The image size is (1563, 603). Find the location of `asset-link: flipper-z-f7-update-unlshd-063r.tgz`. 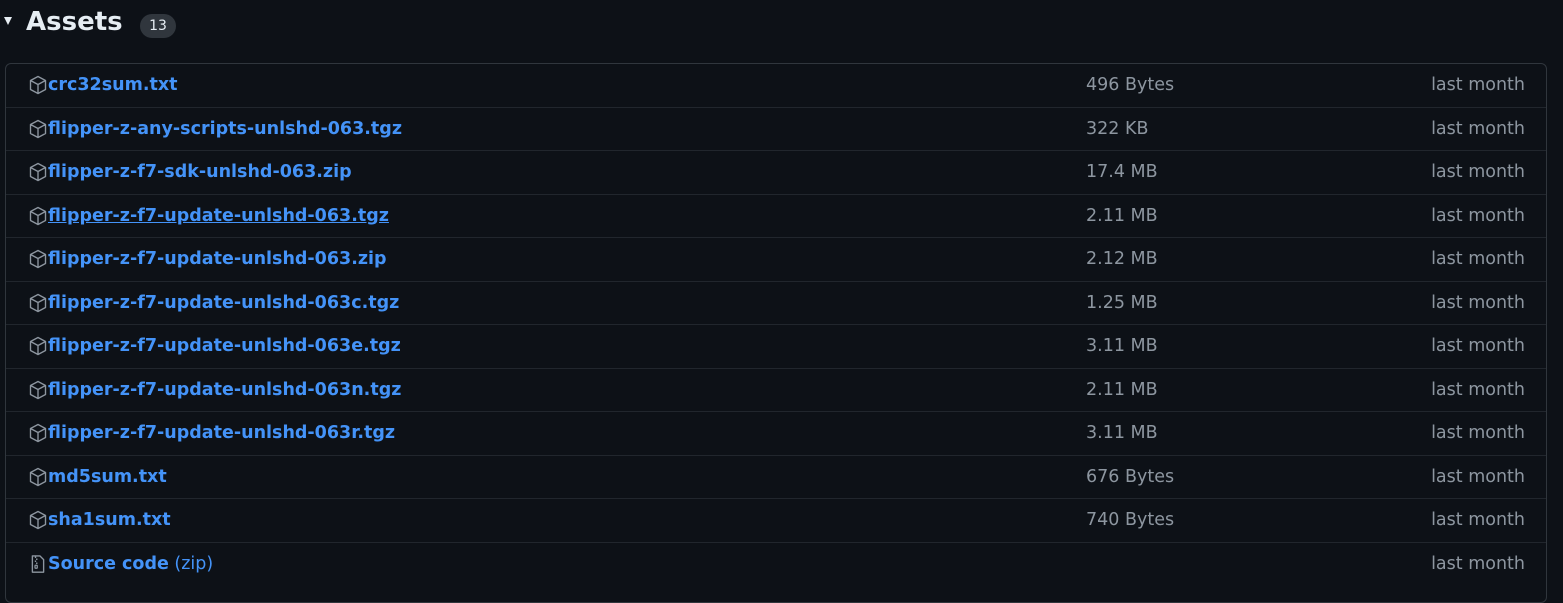

asset-link: flipper-z-f7-update-unlshd-063r.tgz is located at coordinates (221, 433).